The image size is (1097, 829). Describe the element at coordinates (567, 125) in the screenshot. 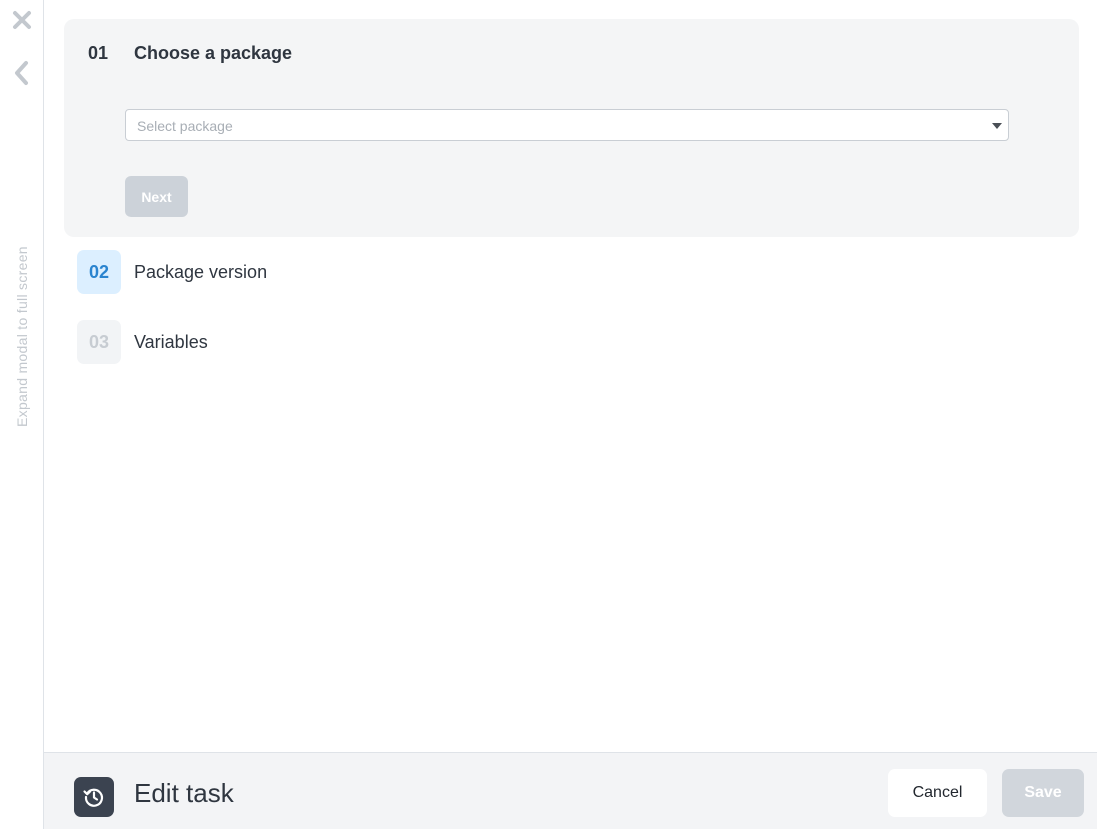

I see `package-select: Select package` at that location.